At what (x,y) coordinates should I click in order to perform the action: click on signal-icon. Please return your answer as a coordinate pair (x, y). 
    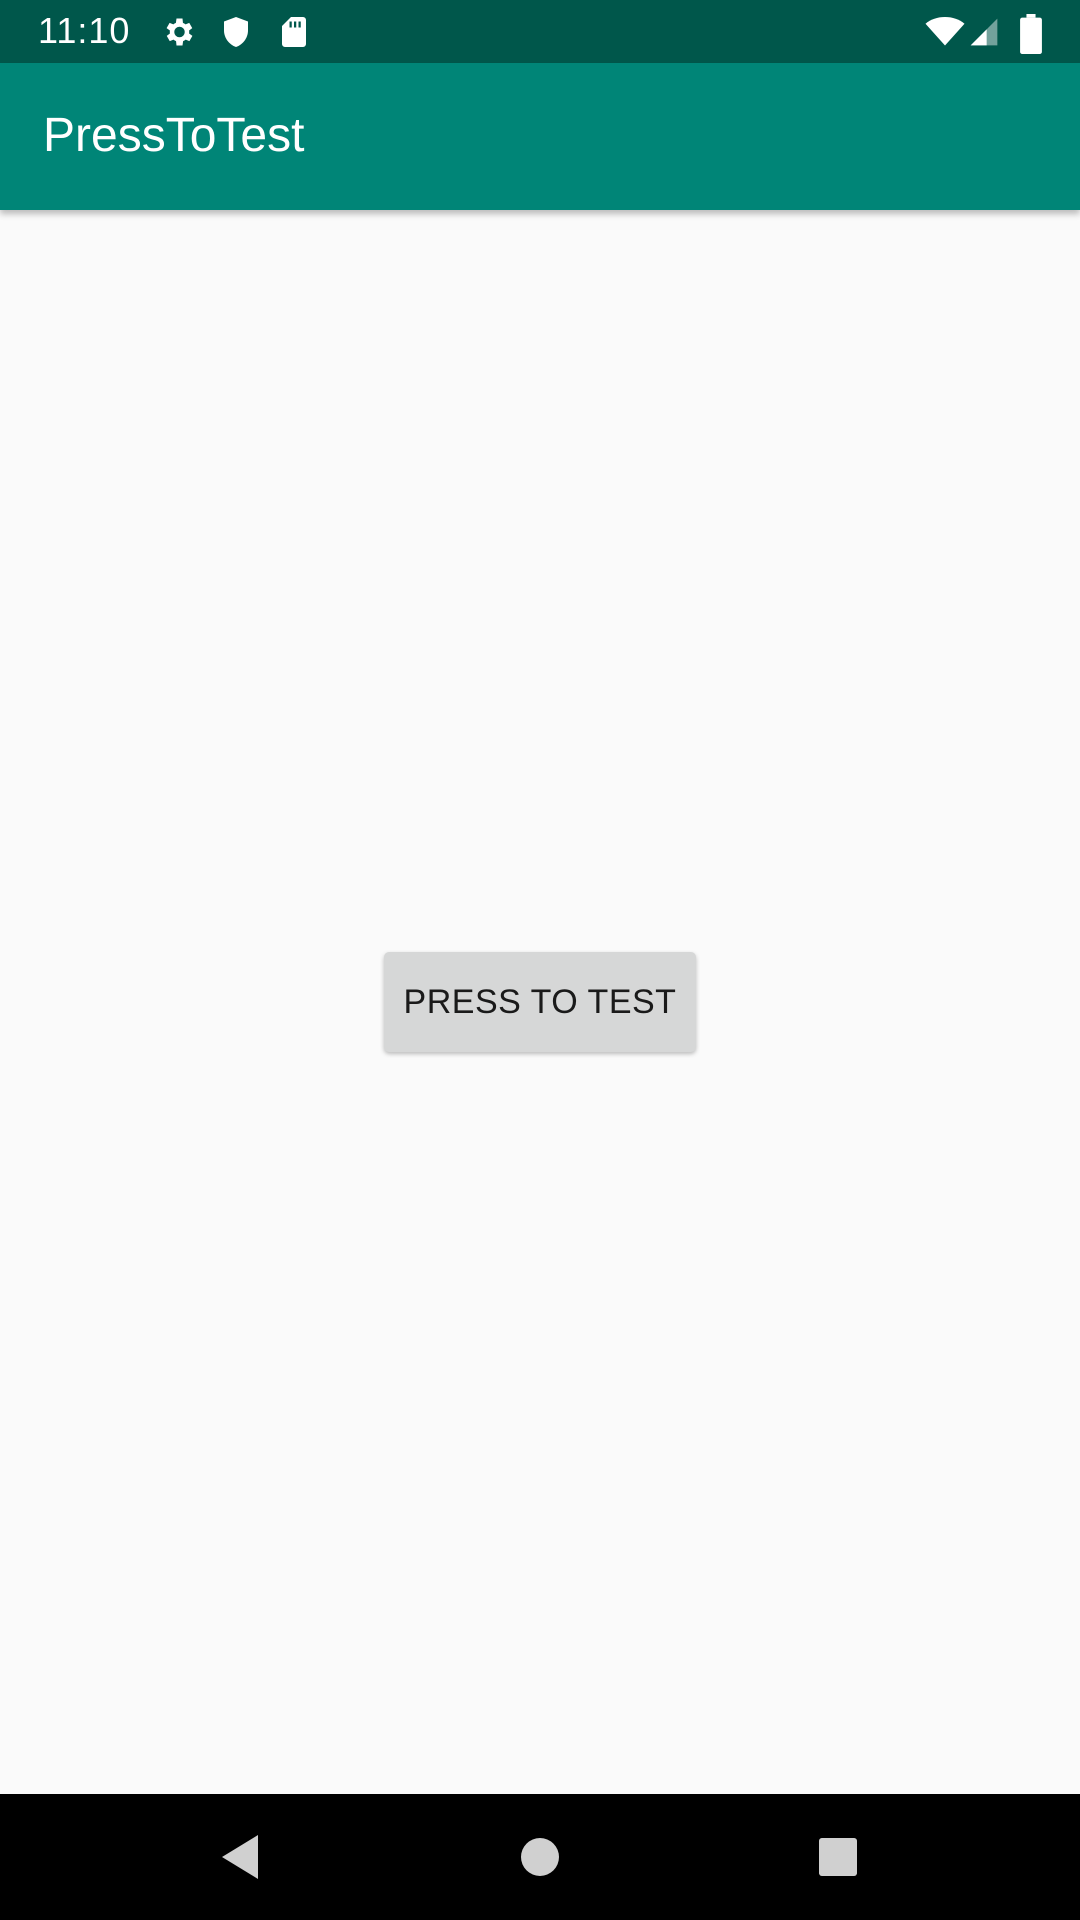
    Looking at the image, I should click on (984, 32).